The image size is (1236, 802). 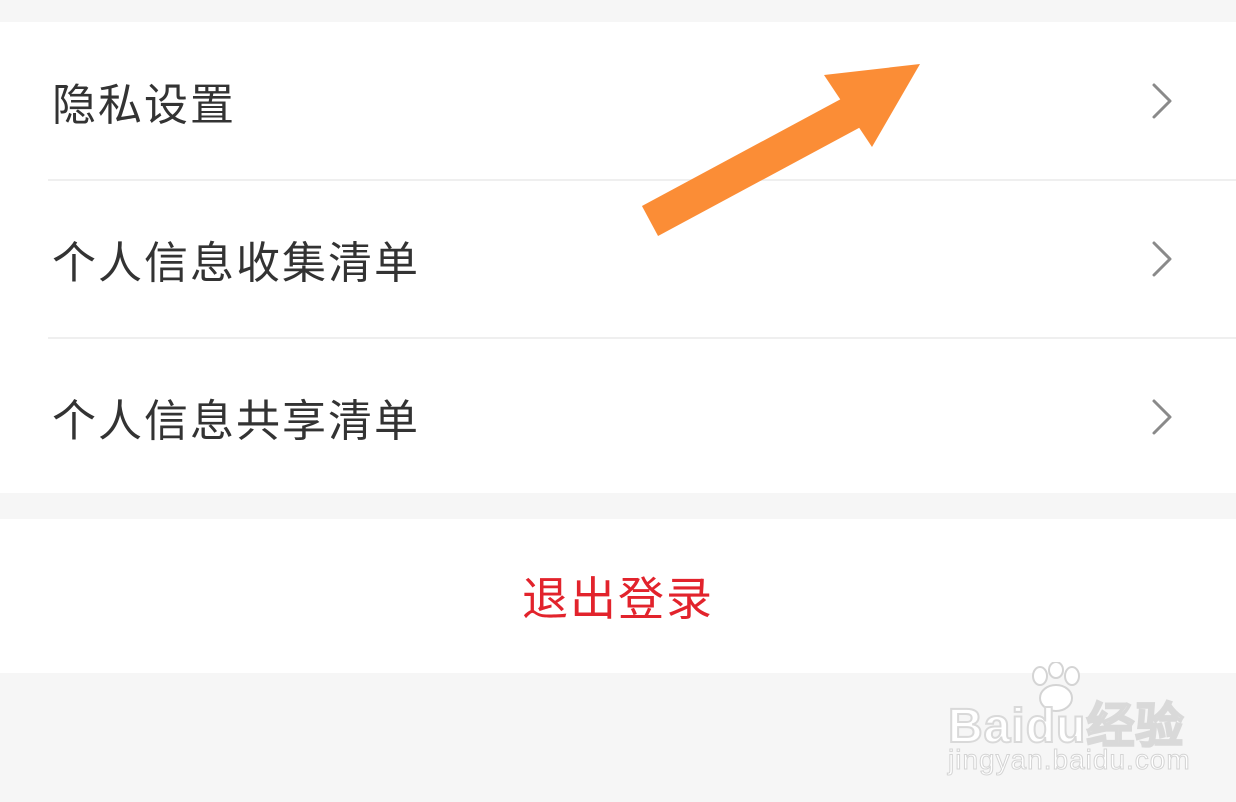 I want to click on menu-item-label: 个人信息共享清单, so click(x=236, y=421).